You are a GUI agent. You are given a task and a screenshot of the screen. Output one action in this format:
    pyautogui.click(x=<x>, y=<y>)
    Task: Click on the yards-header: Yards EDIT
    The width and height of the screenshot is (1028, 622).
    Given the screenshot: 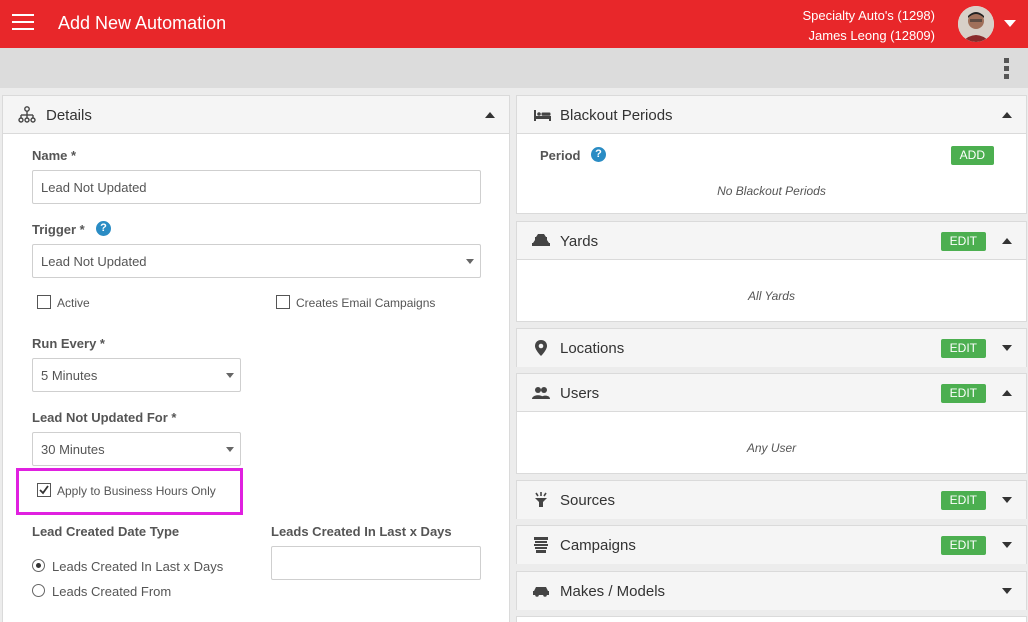 What is the action you would take?
    pyautogui.click(x=771, y=241)
    